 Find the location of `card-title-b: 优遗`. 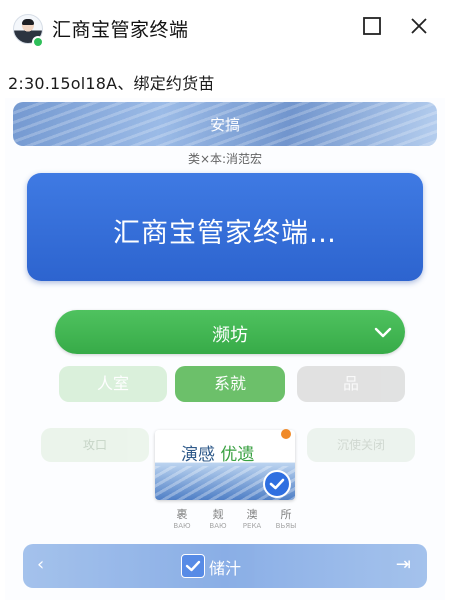

card-title-b: 优遗 is located at coordinates (237, 455).